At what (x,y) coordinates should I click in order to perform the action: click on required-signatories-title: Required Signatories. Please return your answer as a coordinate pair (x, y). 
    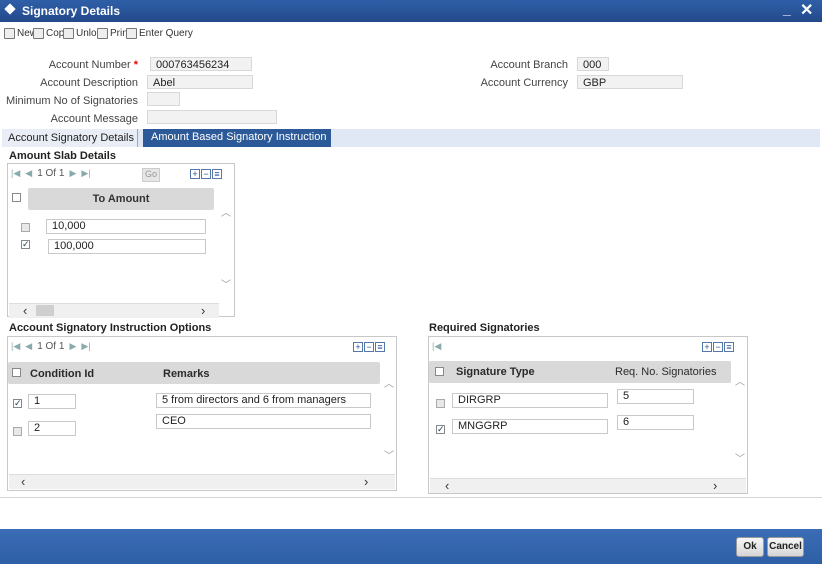
    Looking at the image, I should click on (484, 328).